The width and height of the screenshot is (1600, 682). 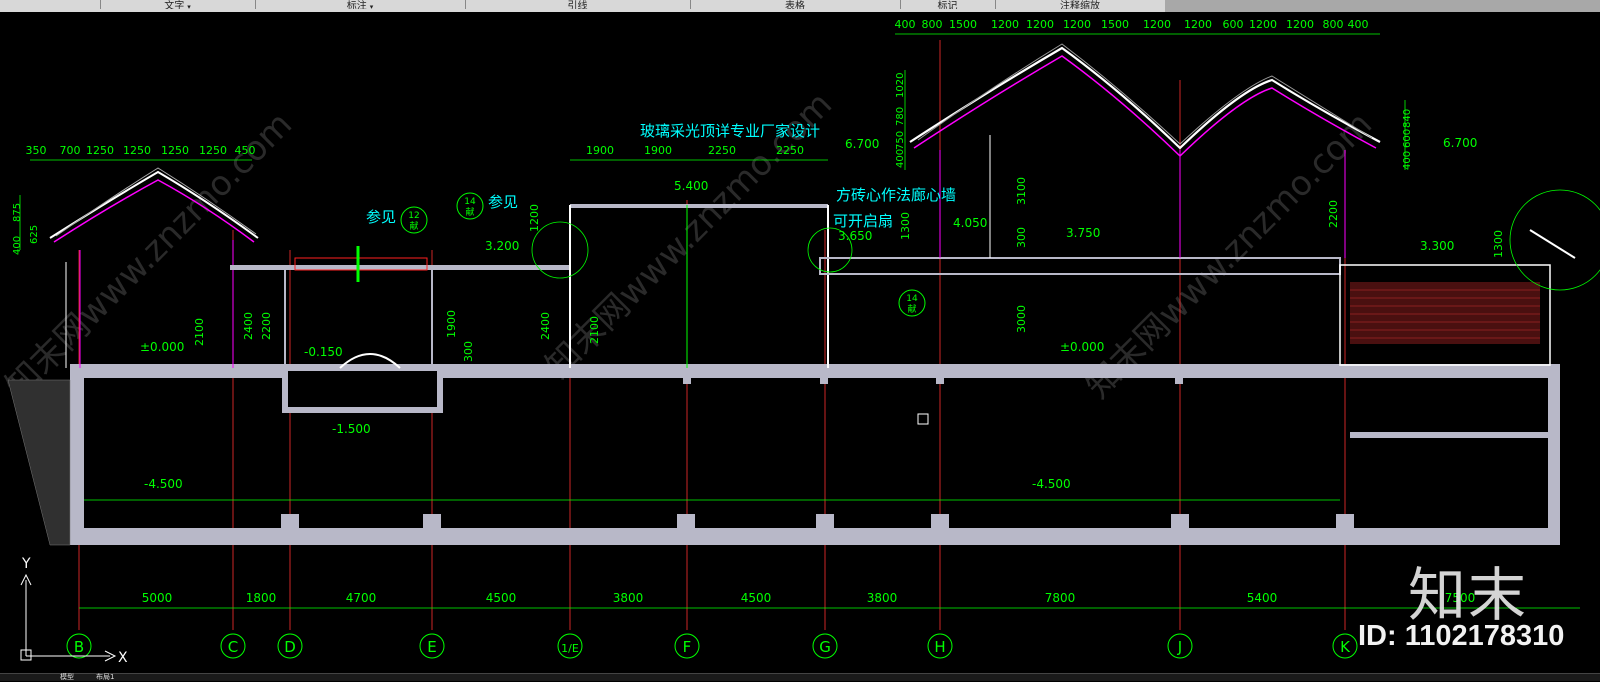 What do you see at coordinates (502, 246) in the screenshot?
I see `svg-text: 3.200` at bounding box center [502, 246].